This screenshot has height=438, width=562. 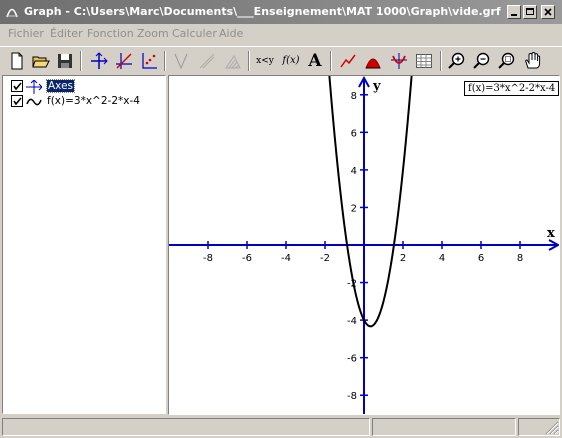 What do you see at coordinates (551, 233) in the screenshot?
I see `x-axis-label: x` at bounding box center [551, 233].